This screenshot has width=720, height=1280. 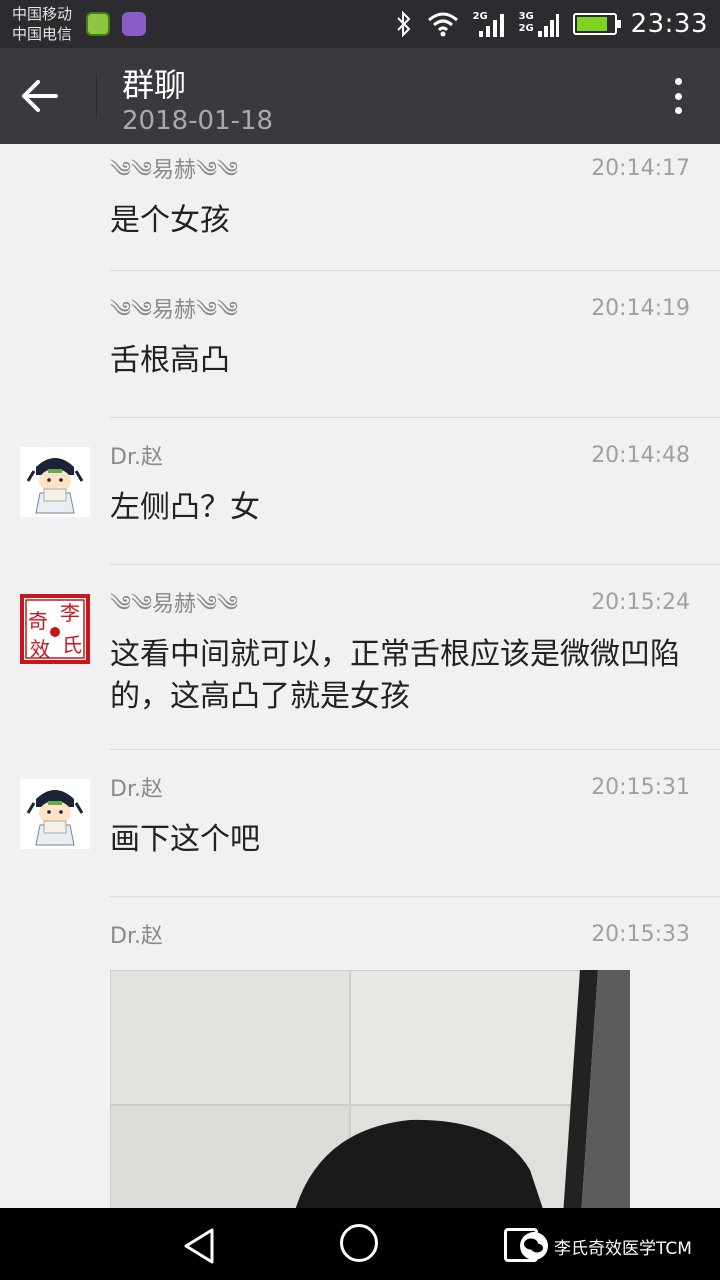 What do you see at coordinates (42, 34) in the screenshot?
I see `carrier-2: 中国电信` at bounding box center [42, 34].